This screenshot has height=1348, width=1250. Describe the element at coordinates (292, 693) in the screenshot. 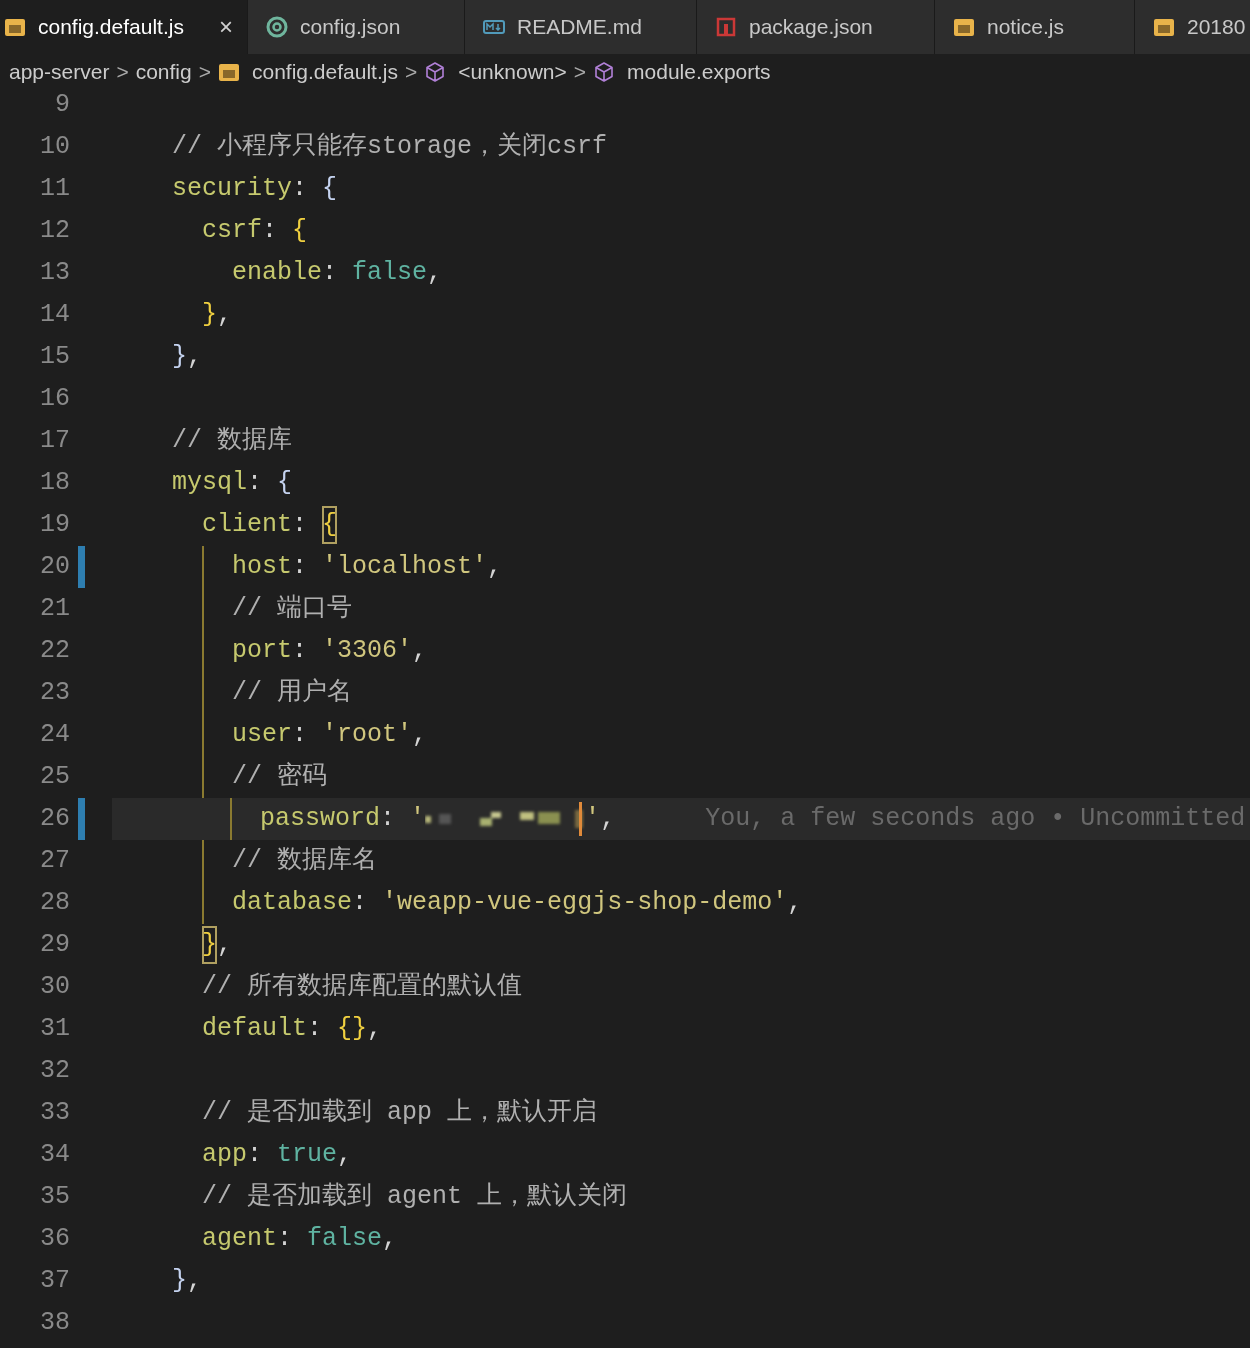

I see `code-comment: // 用户名` at that location.